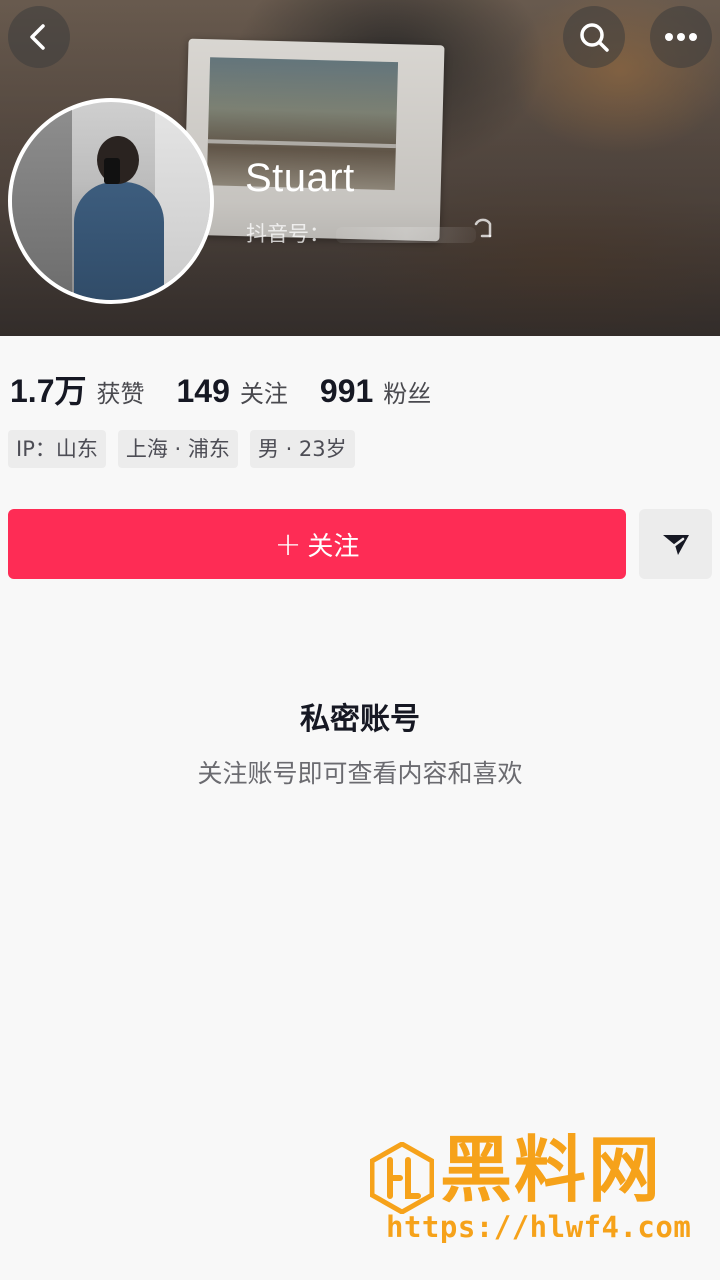 This screenshot has width=720, height=1280. Describe the element at coordinates (407, 394) in the screenshot. I see `followers-label: 粉丝` at that location.